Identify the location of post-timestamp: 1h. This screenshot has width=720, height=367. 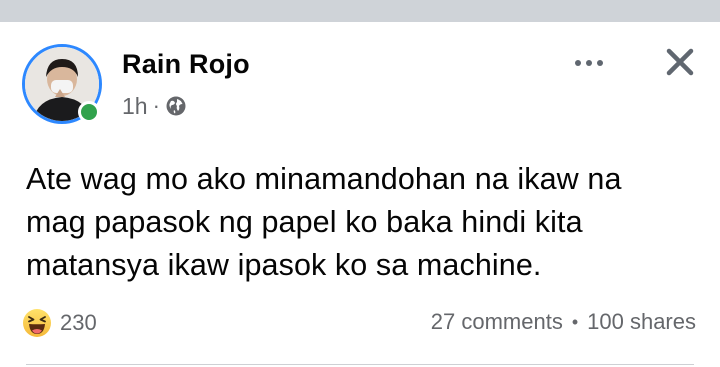
(135, 106).